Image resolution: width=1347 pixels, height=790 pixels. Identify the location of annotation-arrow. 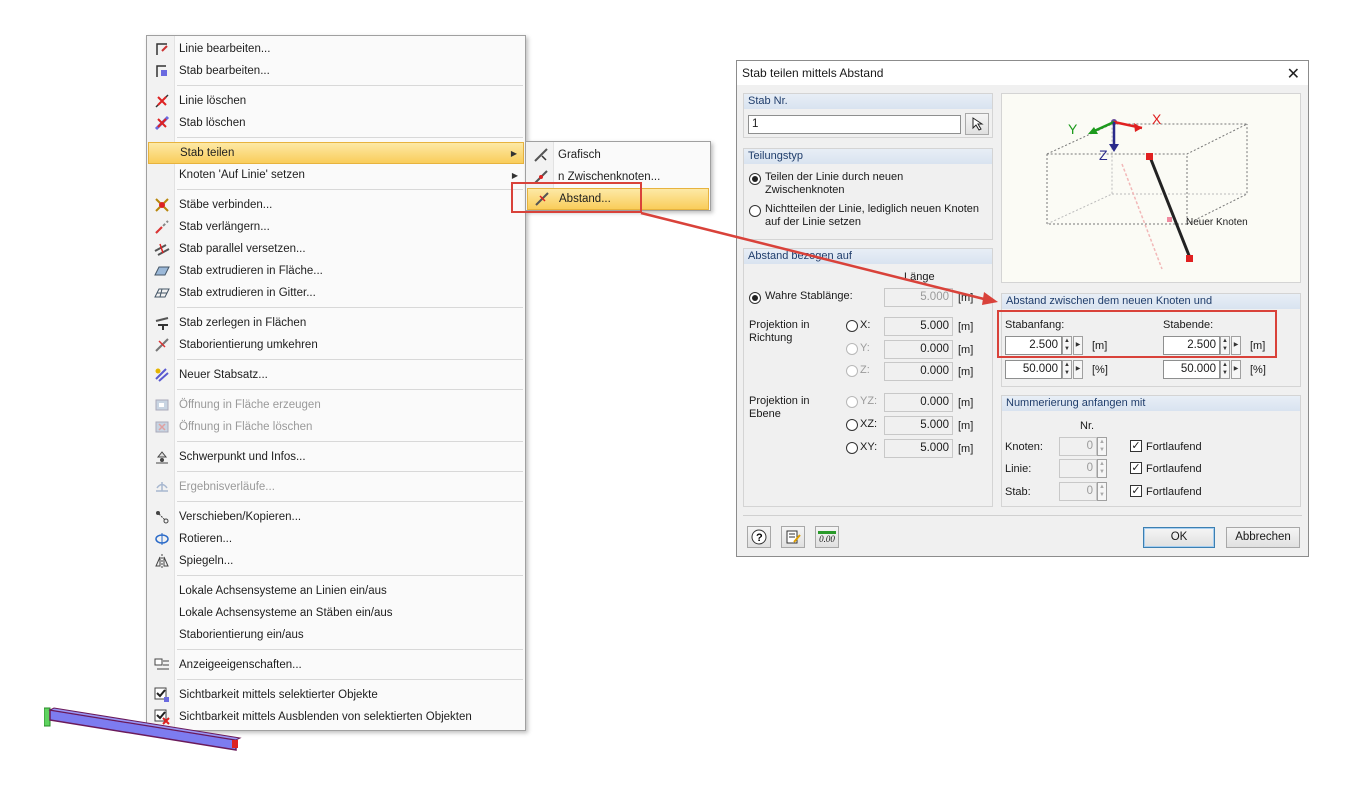
(819, 258).